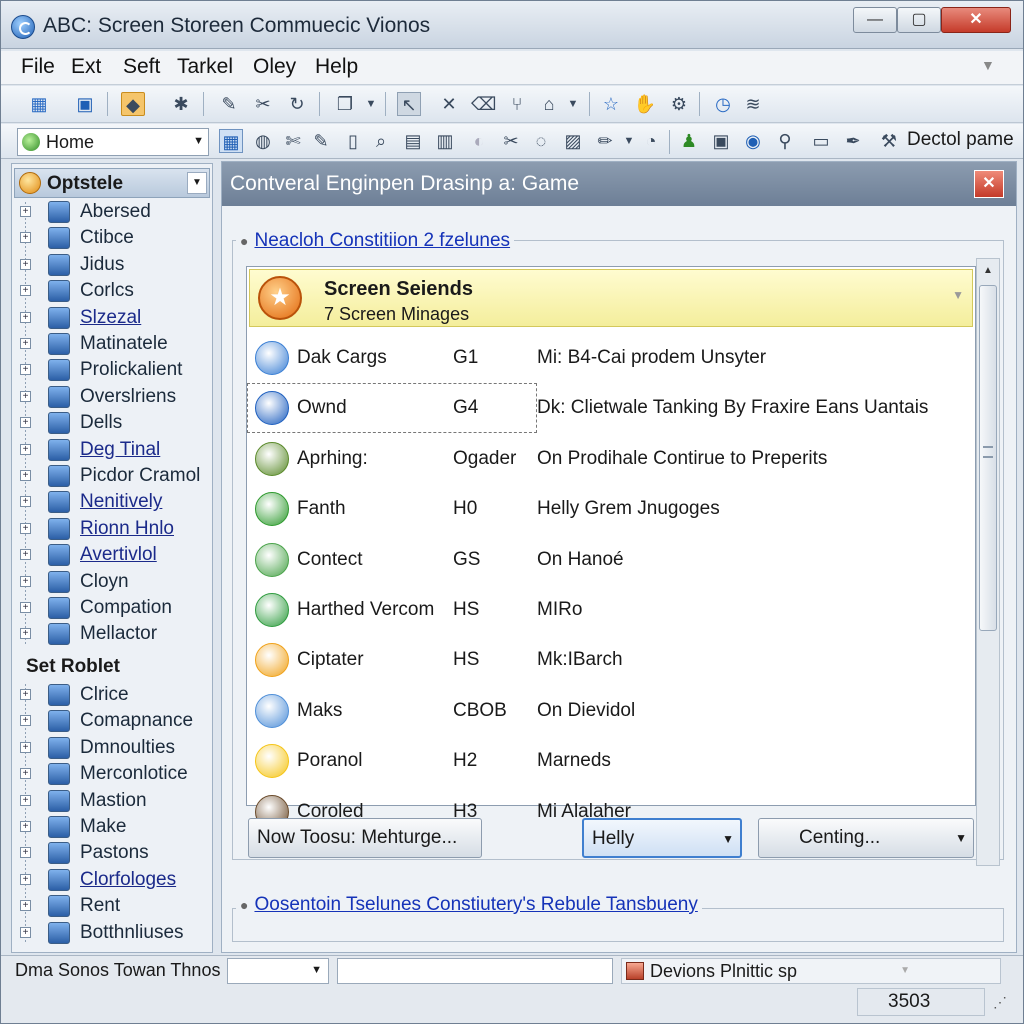 The image size is (1024, 1024). What do you see at coordinates (231, 141) in the screenshot?
I see `image-icon: ▦` at bounding box center [231, 141].